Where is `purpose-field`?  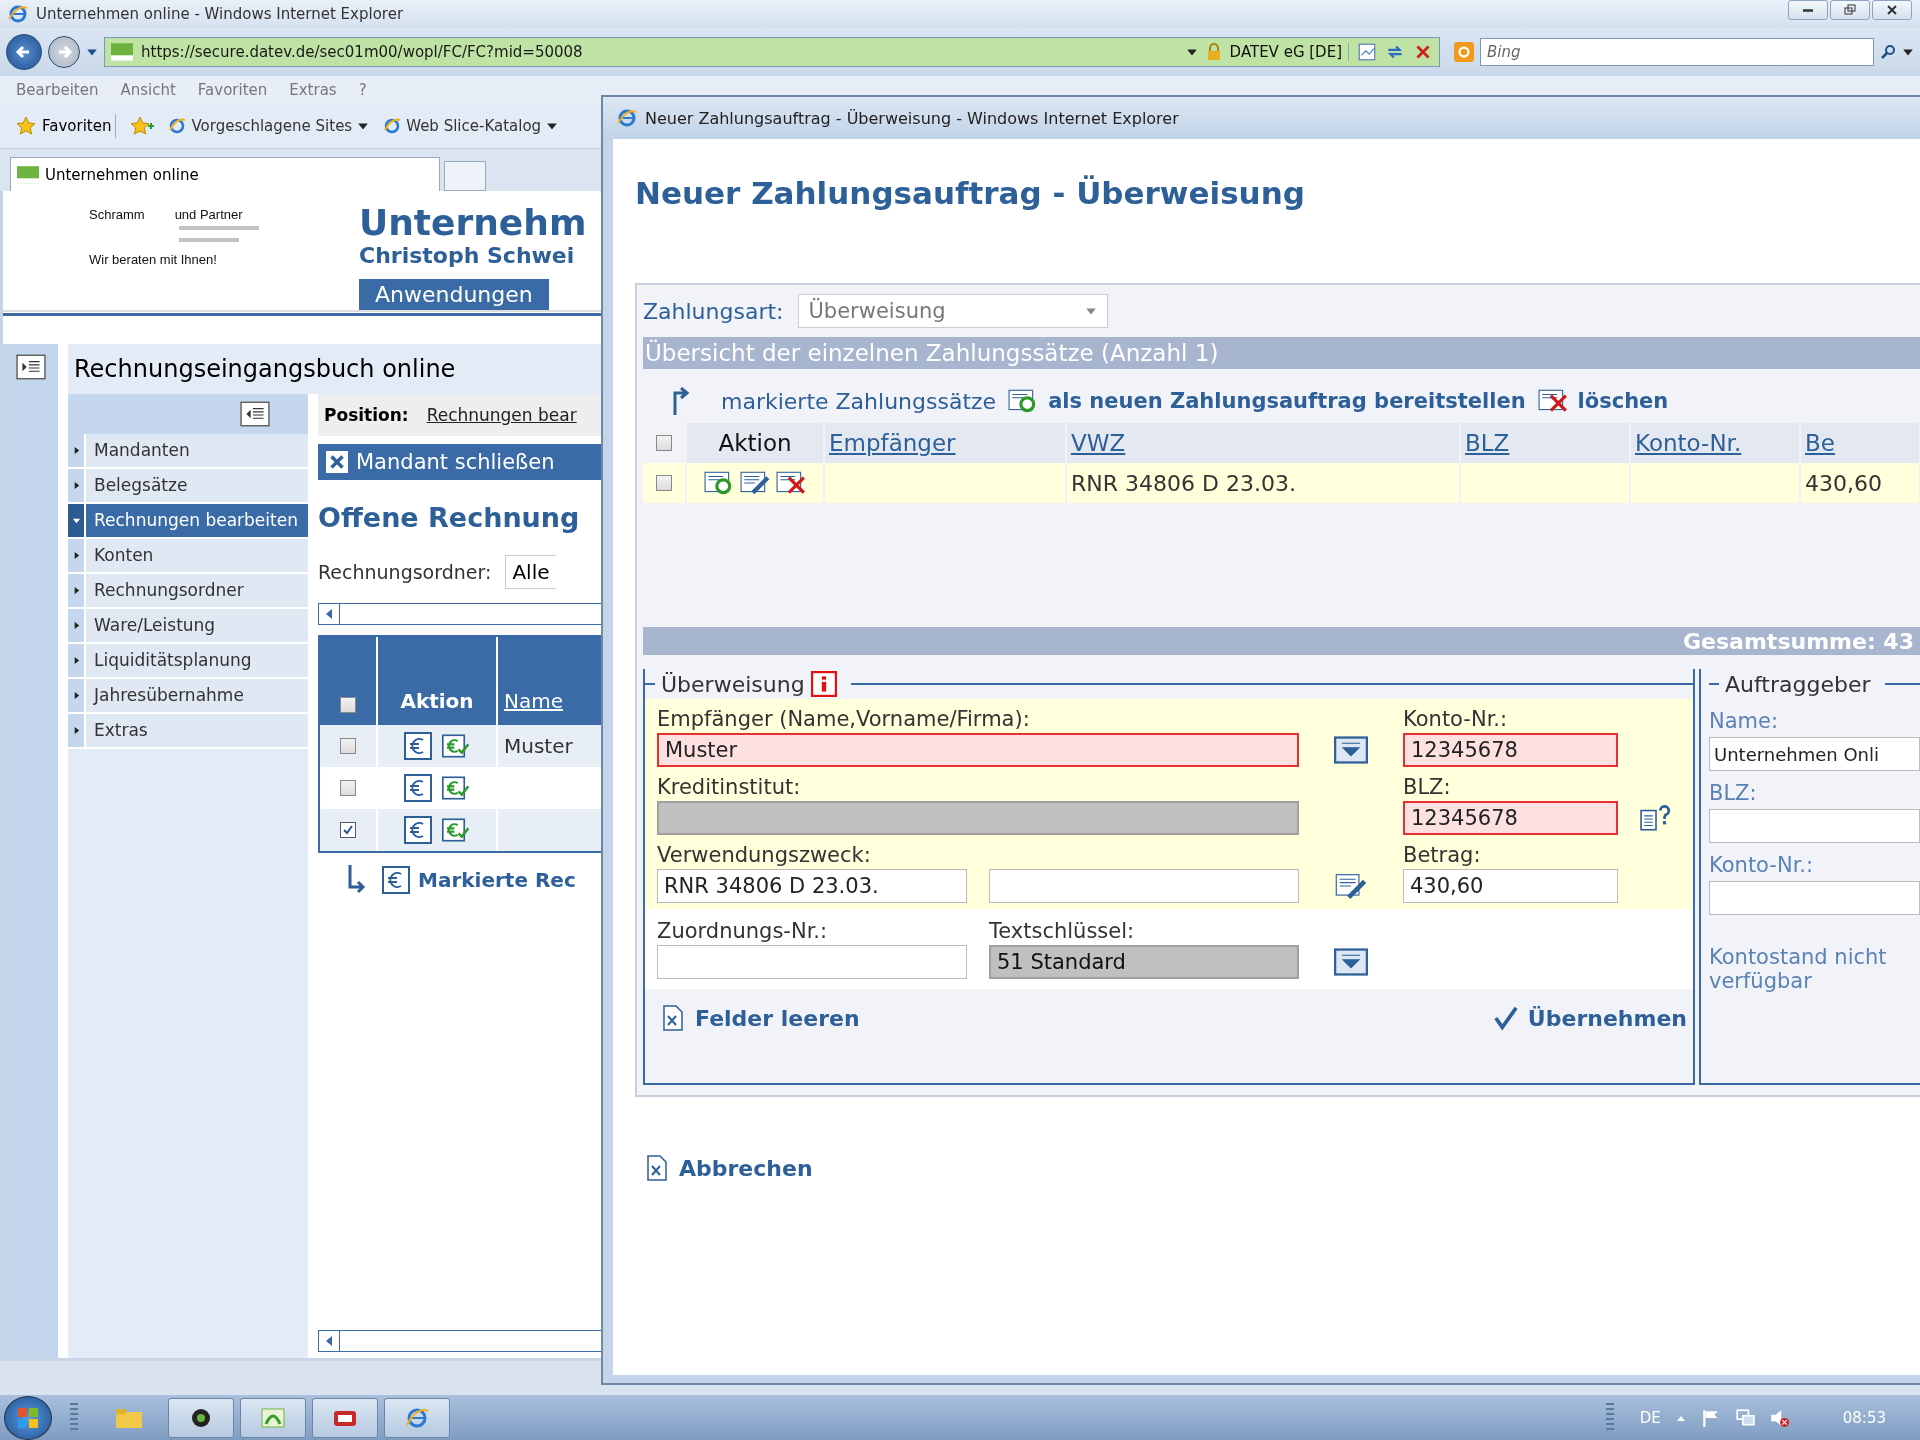 purpose-field is located at coordinates (1144, 886).